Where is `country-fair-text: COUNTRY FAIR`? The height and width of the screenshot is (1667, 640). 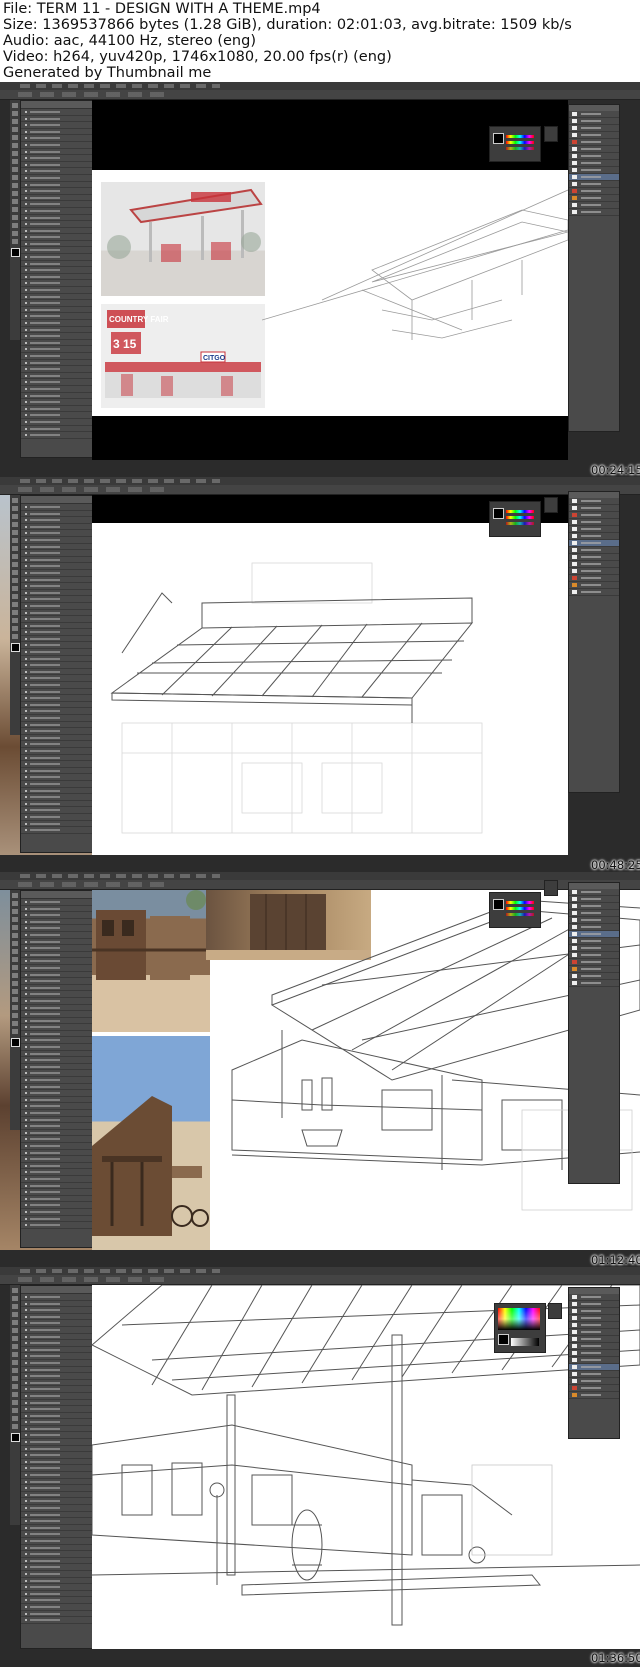 country-fair-text: COUNTRY FAIR is located at coordinates (139, 319).